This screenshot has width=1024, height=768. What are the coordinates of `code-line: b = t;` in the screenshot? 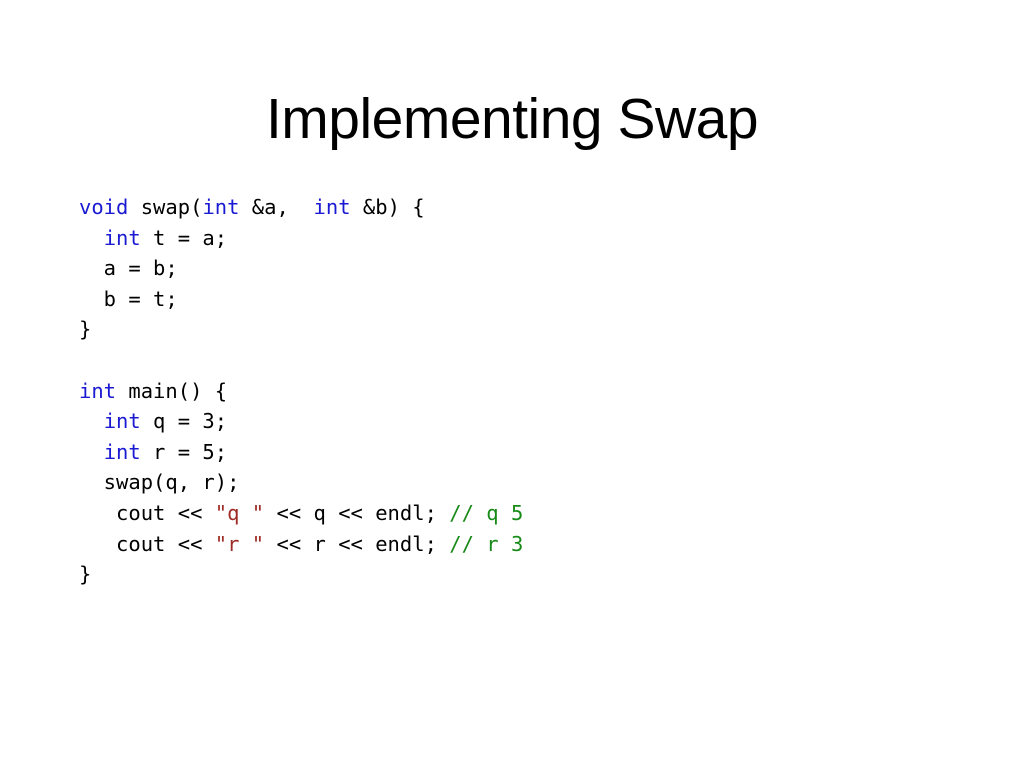 It's located at (301, 299).